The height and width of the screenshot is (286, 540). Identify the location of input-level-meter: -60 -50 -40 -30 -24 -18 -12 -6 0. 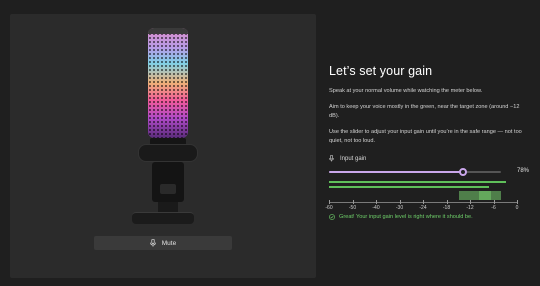
(427, 196).